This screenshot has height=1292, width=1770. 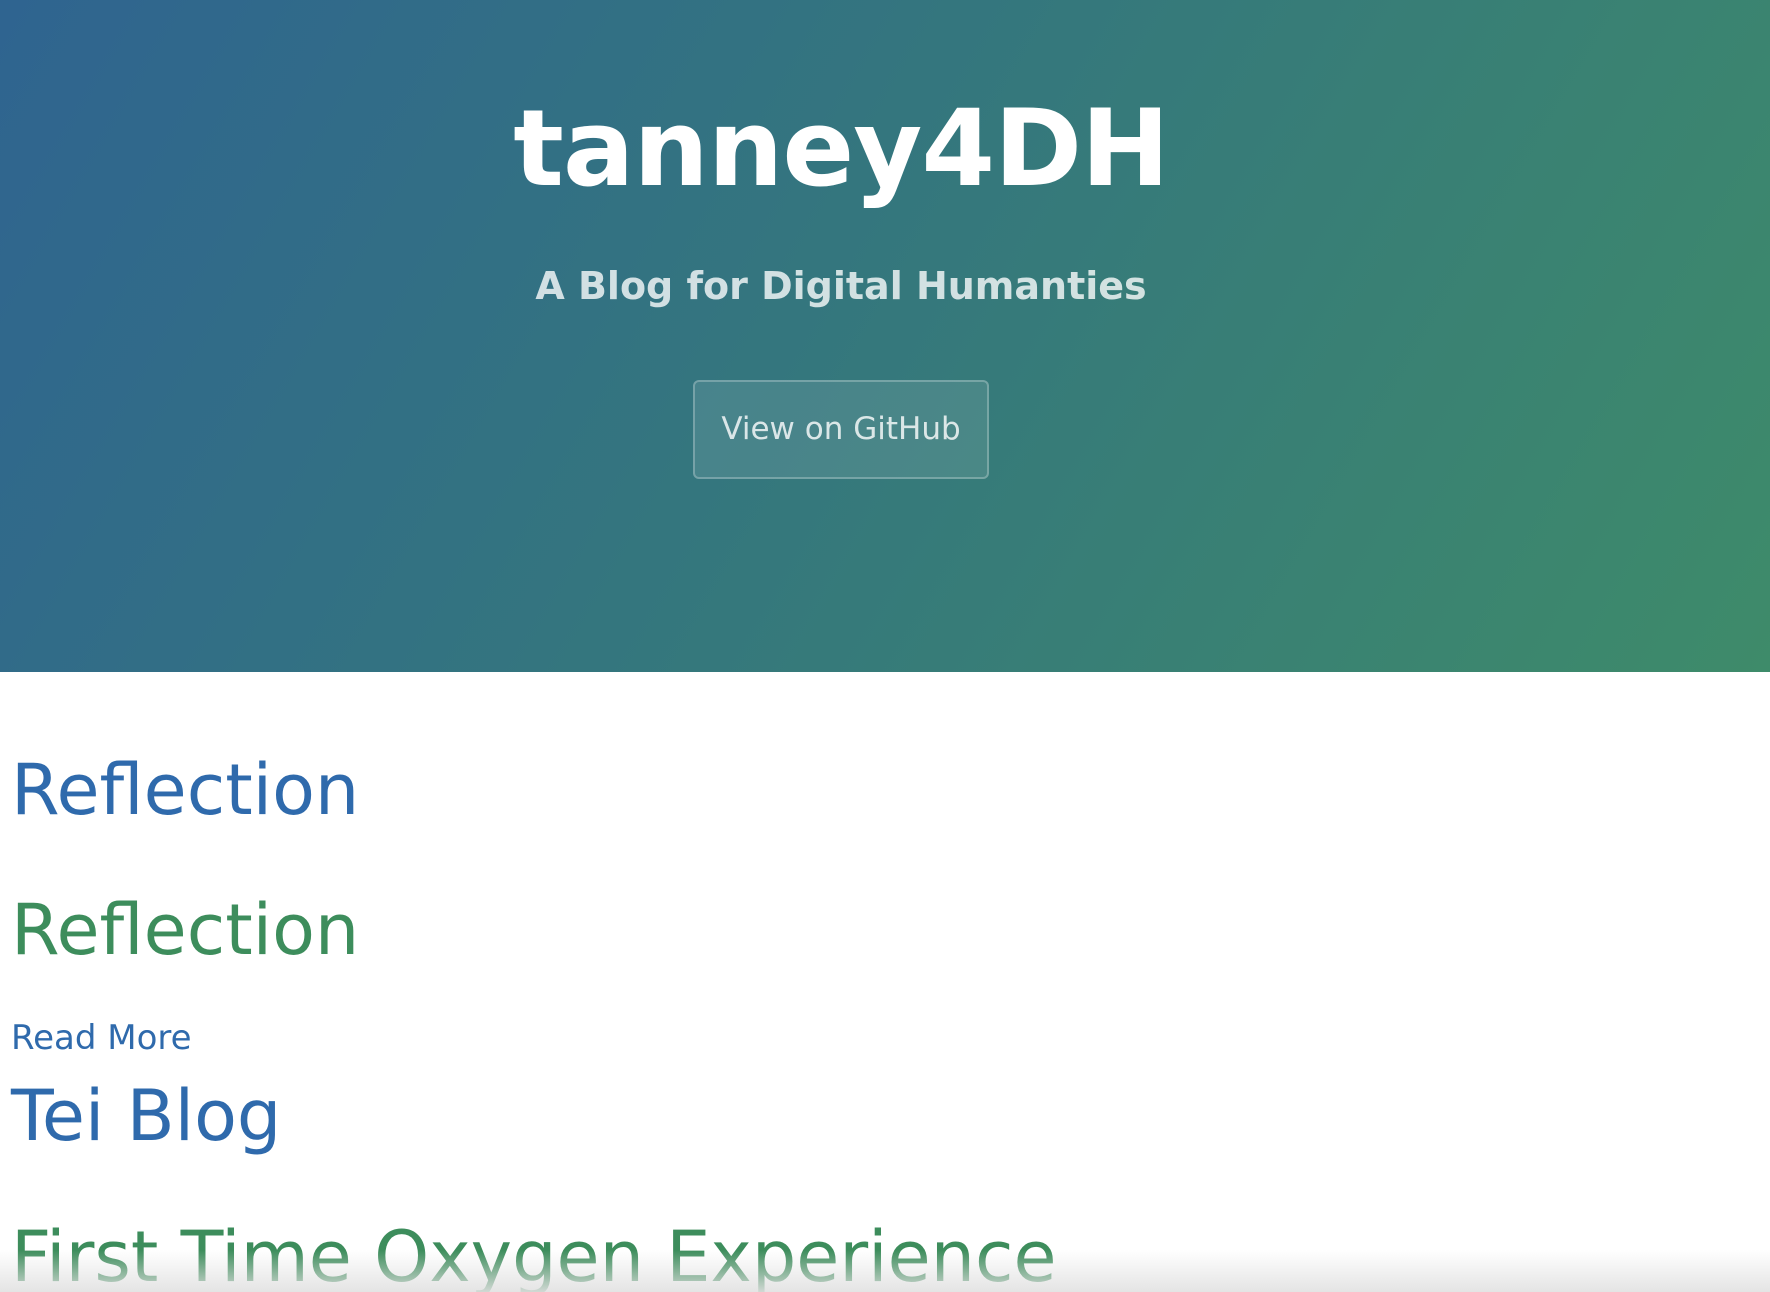 I want to click on post-heading: First Time Oxygen Experience, so click(x=534, y=1254).